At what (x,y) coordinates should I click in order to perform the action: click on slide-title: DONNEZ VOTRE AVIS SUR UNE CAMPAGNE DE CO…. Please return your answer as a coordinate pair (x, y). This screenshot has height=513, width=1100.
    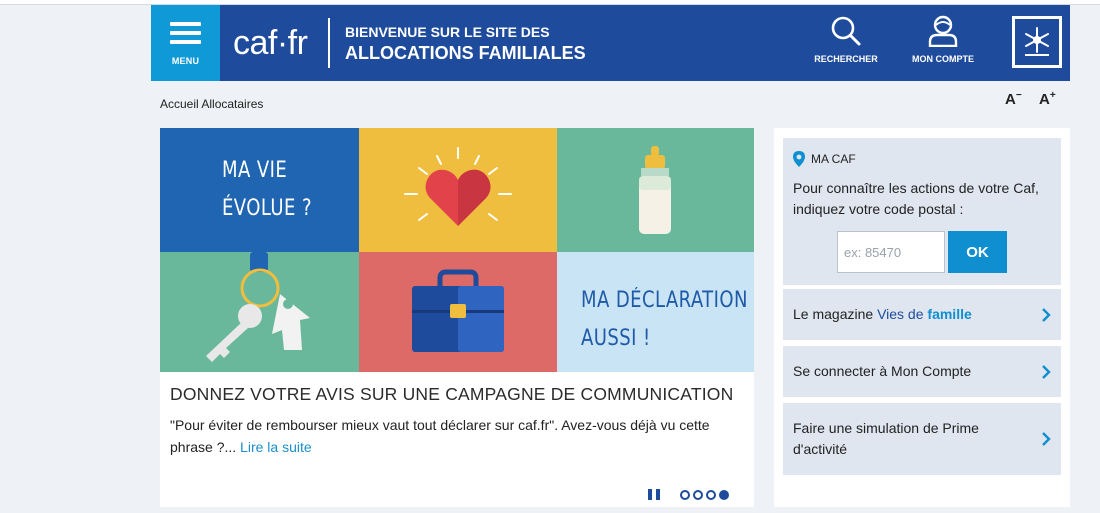
    Looking at the image, I should click on (451, 394).